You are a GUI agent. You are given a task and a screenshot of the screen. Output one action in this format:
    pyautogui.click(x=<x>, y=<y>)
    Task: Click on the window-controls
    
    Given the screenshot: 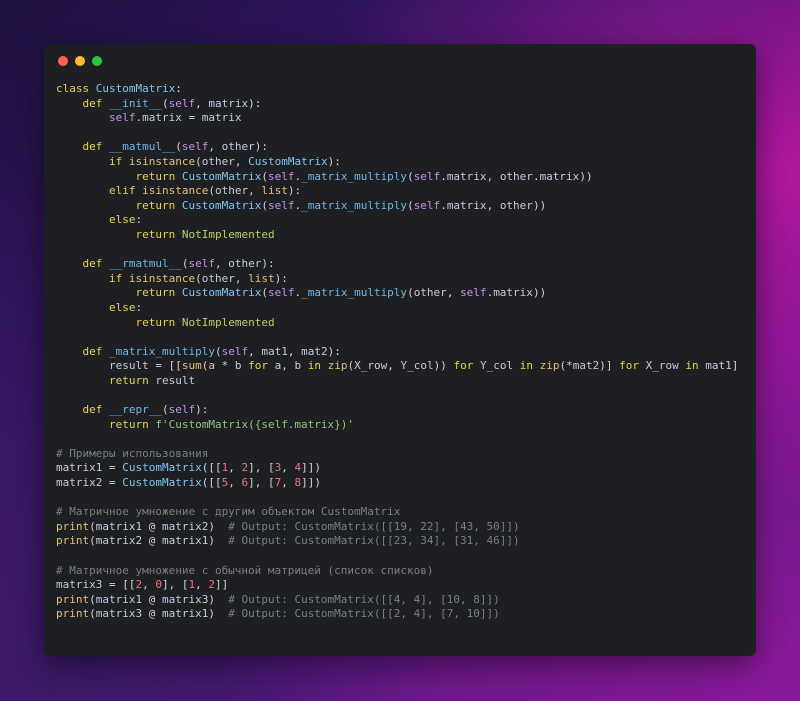 What is the action you would take?
    pyautogui.click(x=80, y=61)
    